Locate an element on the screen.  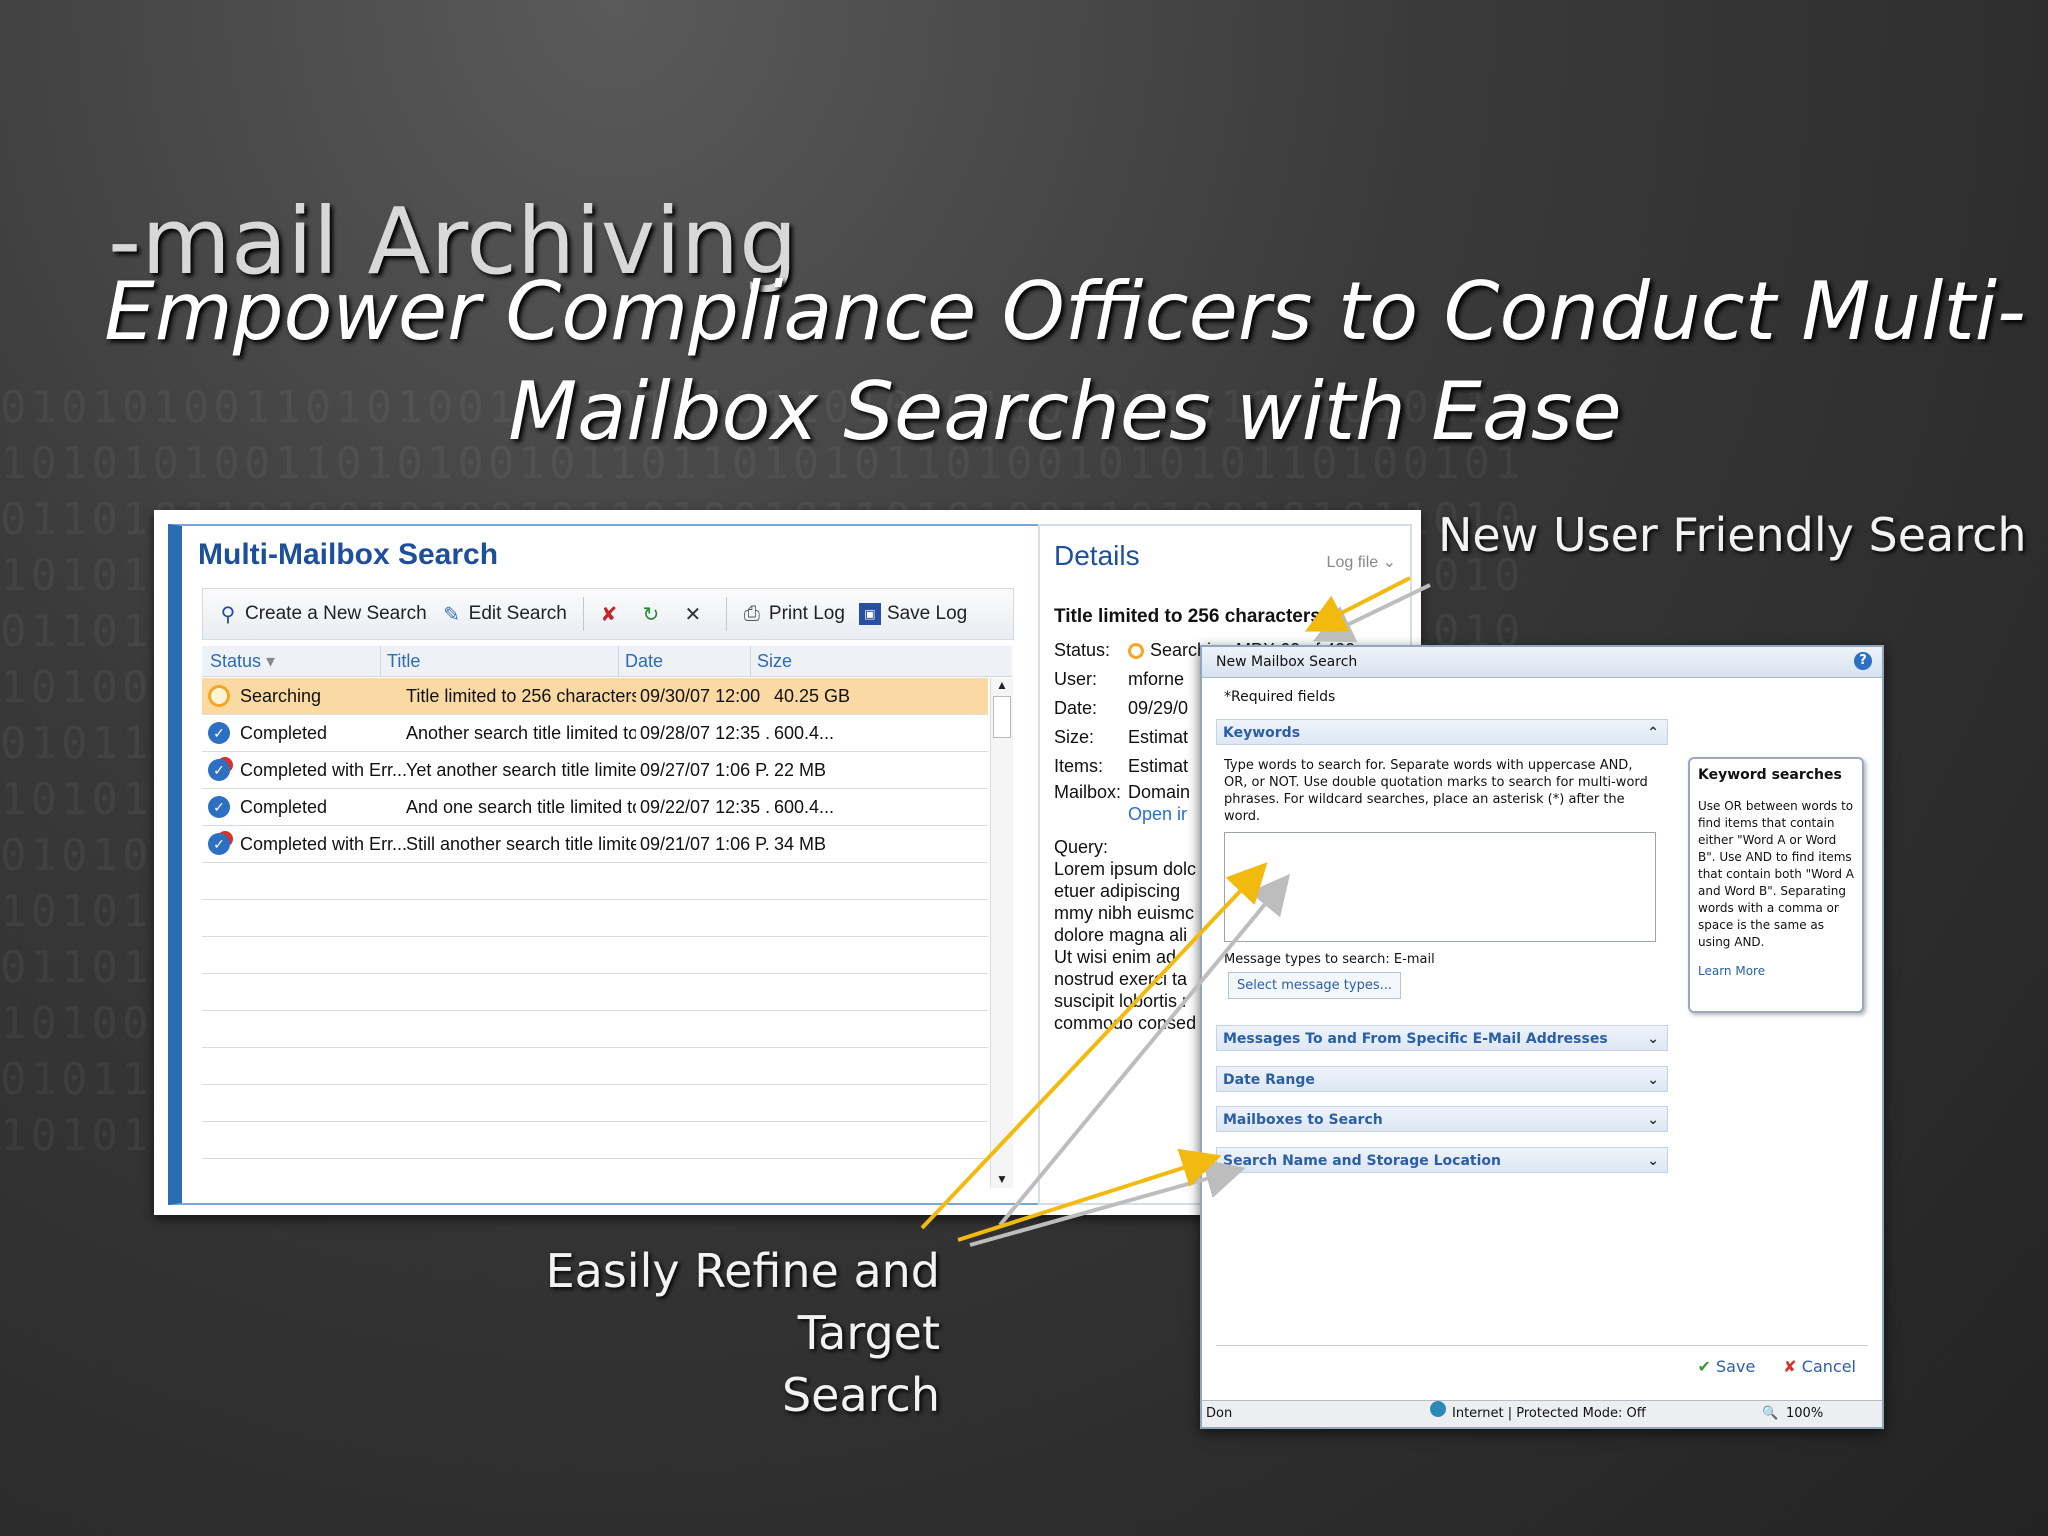
callout-line-2: Search is located at coordinates (860, 1395).